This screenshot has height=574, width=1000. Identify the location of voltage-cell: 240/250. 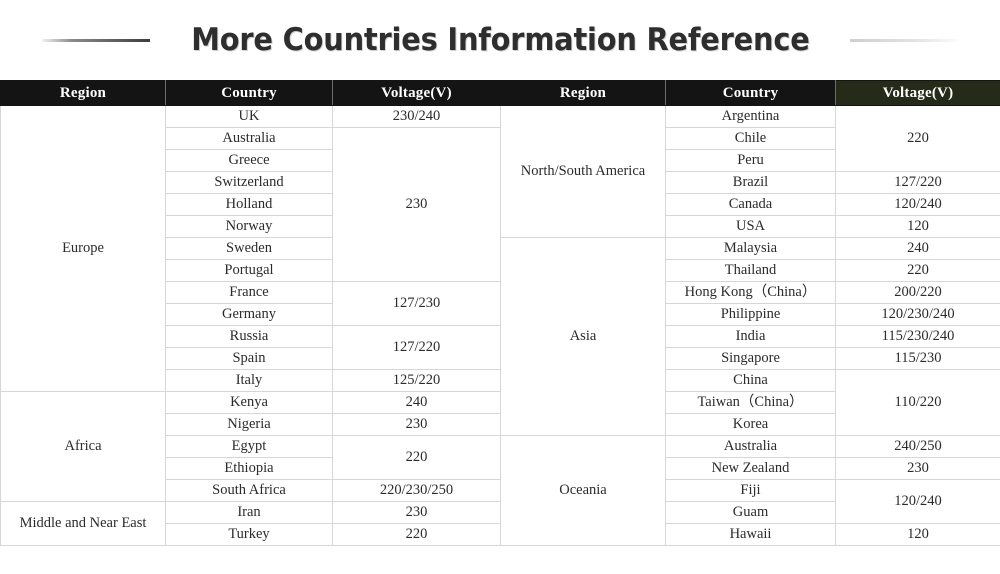
(917, 446).